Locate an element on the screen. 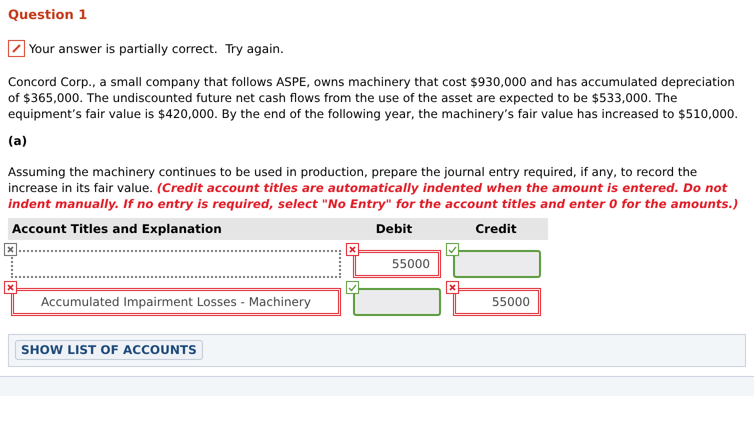 The height and width of the screenshot is (421, 754). column-header: Account Titles and Explanation is located at coordinates (117, 229).